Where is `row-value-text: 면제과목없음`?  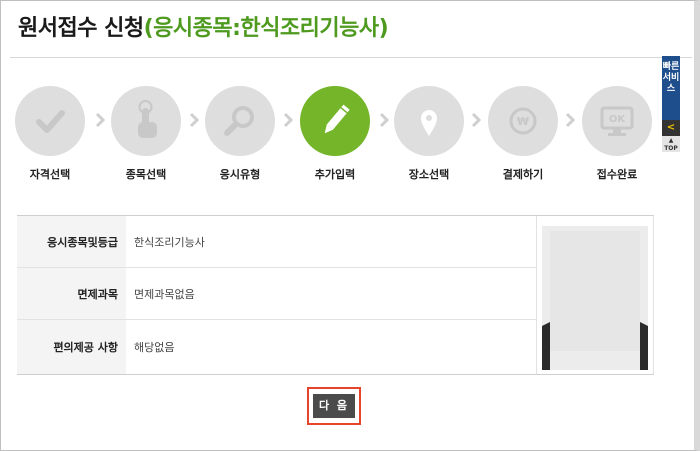 row-value-text: 면제과목없음 is located at coordinates (164, 294).